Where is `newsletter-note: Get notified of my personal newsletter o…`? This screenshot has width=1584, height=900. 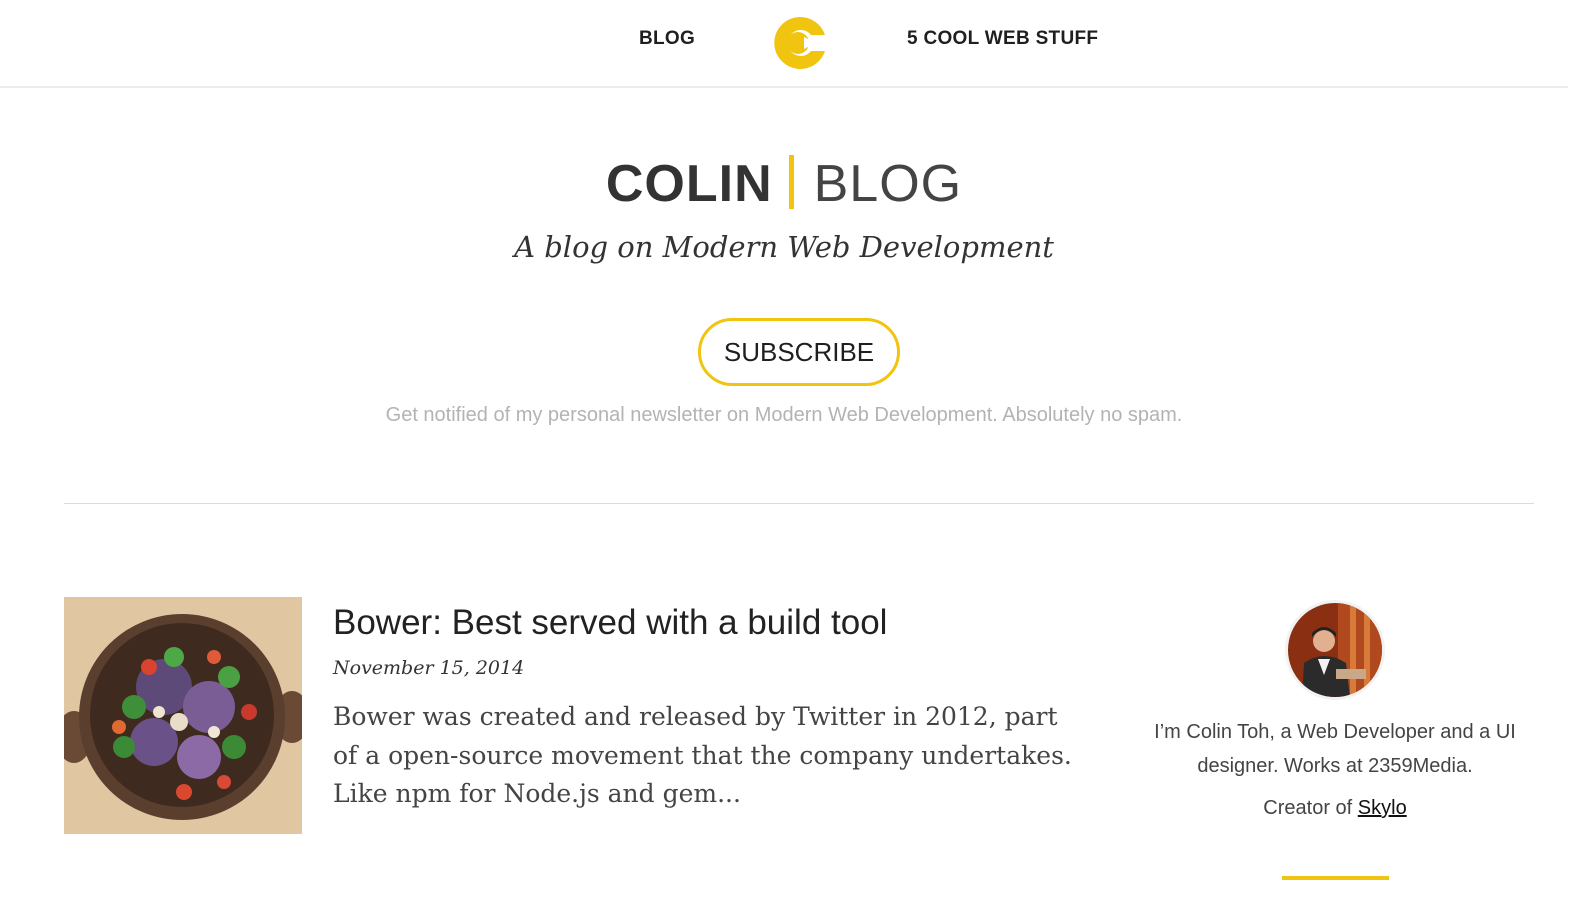 newsletter-note: Get notified of my personal newsletter o… is located at coordinates (784, 415).